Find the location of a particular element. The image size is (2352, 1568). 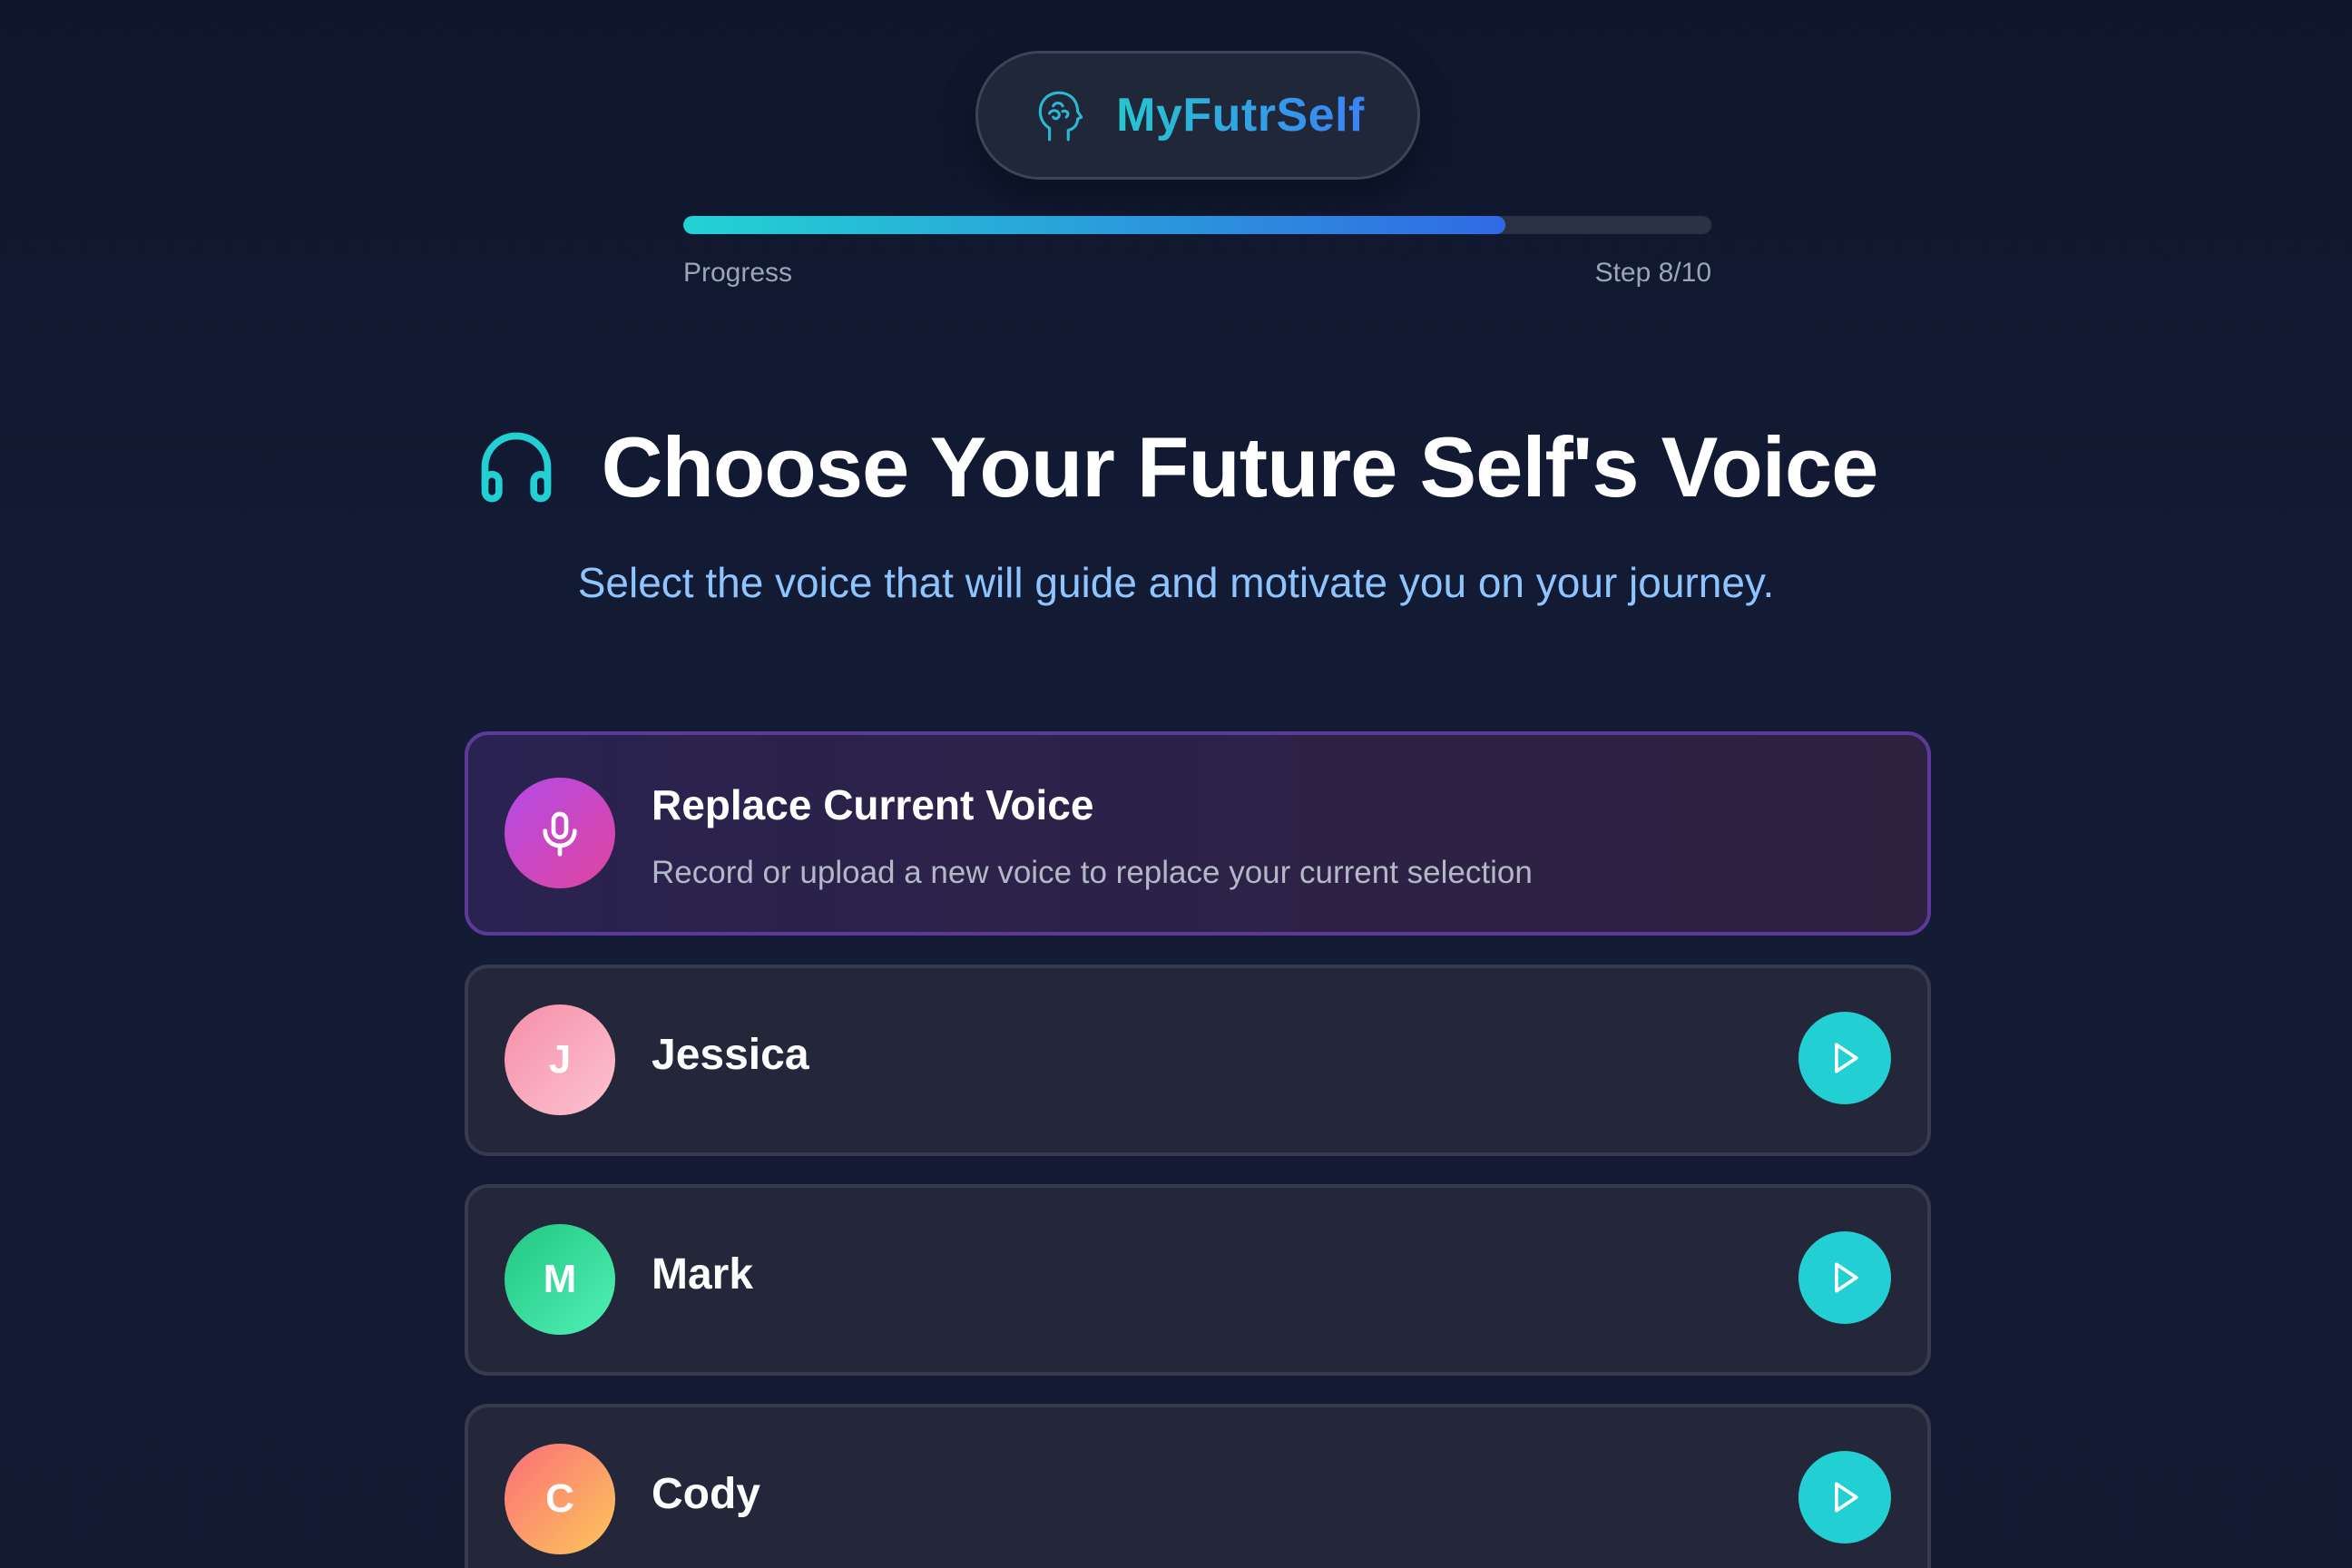

voice-option-cody: C Cody is located at coordinates (1198, 1486).